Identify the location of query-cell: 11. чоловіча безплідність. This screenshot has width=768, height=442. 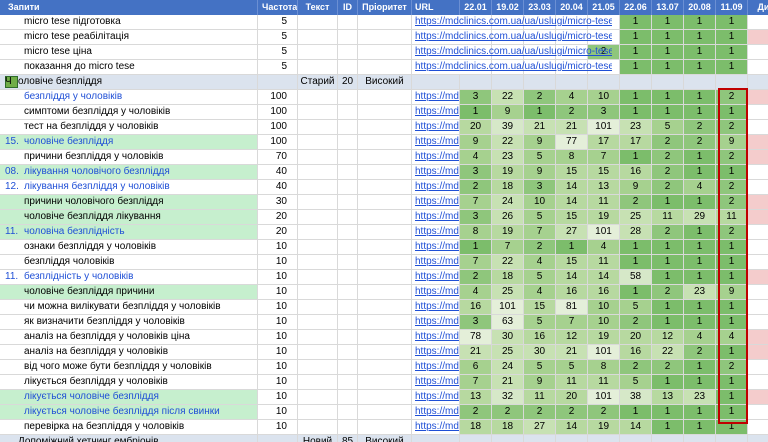
(129, 232).